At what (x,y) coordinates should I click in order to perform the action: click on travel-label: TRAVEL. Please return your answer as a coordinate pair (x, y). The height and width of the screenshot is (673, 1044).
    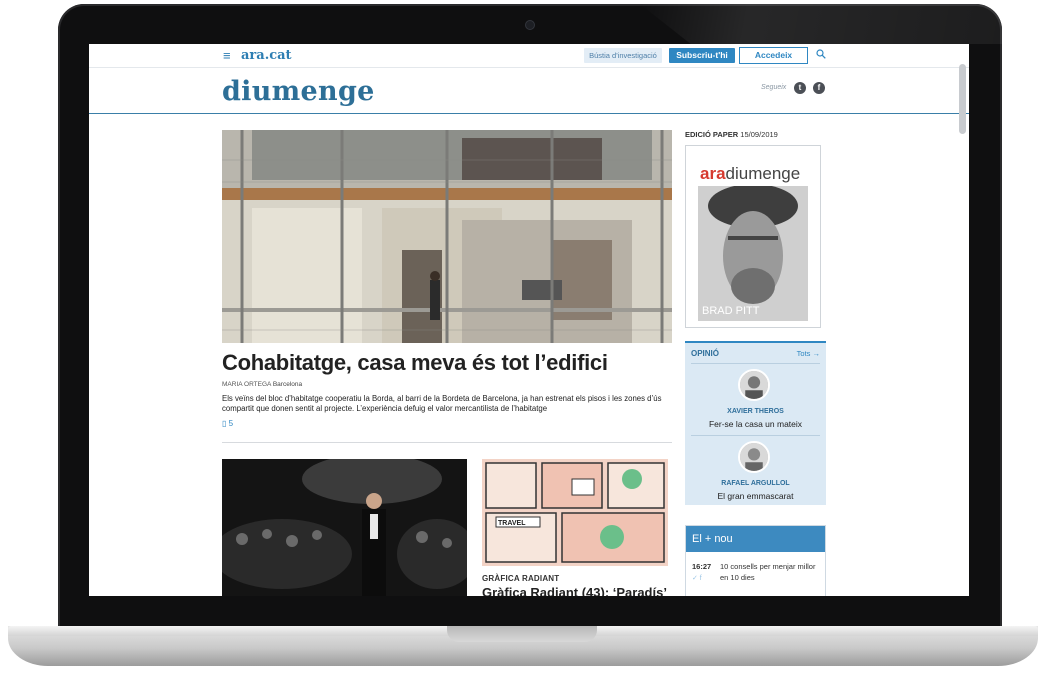
    Looking at the image, I should click on (512, 523).